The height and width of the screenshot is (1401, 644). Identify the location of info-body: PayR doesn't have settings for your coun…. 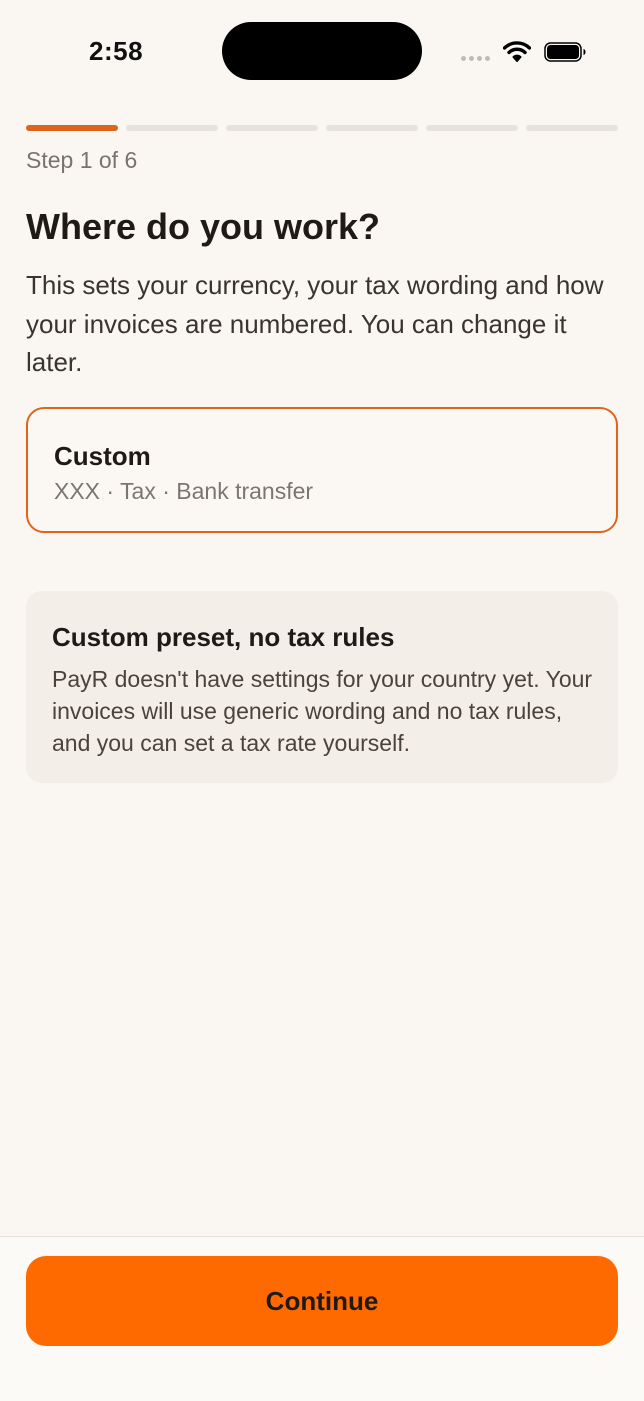
(322, 711).